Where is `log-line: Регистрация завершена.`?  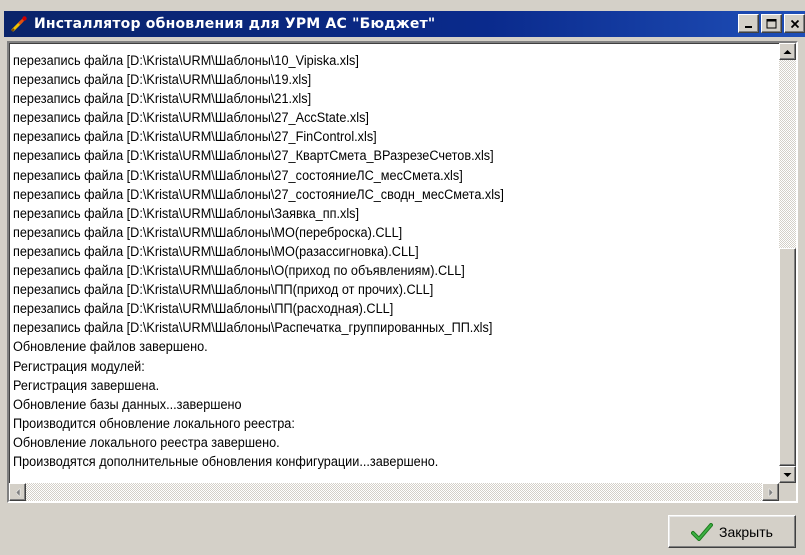 log-line: Регистрация завершена. is located at coordinates (86, 385).